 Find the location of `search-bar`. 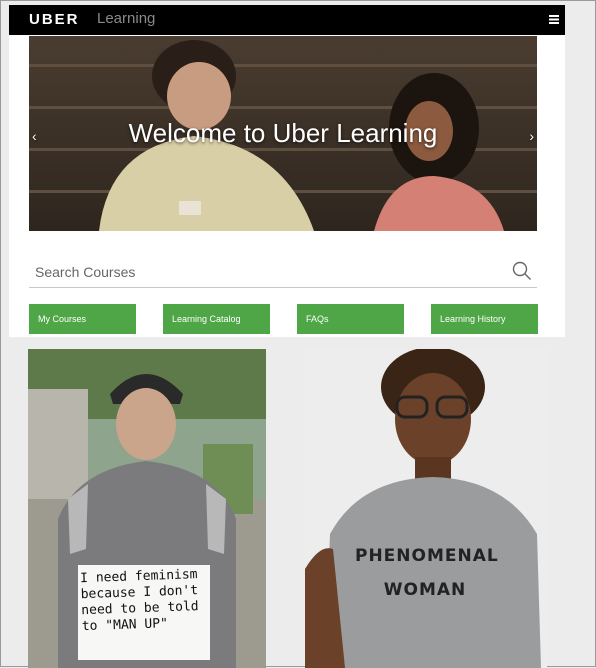

search-bar is located at coordinates (283, 272).